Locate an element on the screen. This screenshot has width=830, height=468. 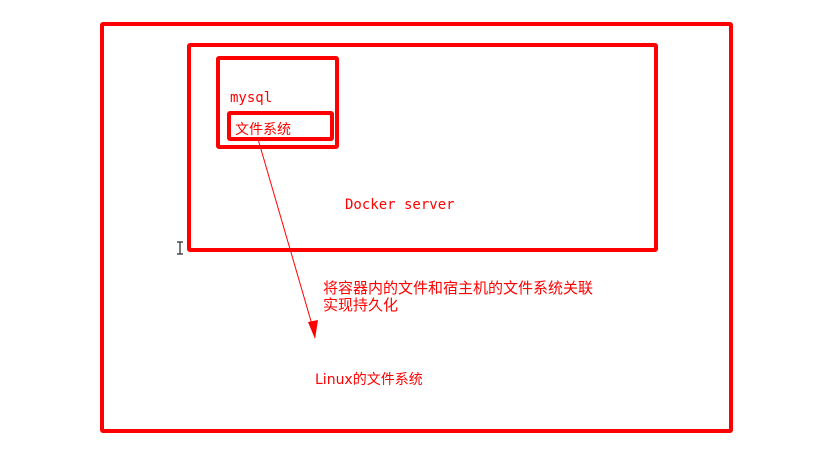
container-filesystem-label: 文件系统 is located at coordinates (263, 130).